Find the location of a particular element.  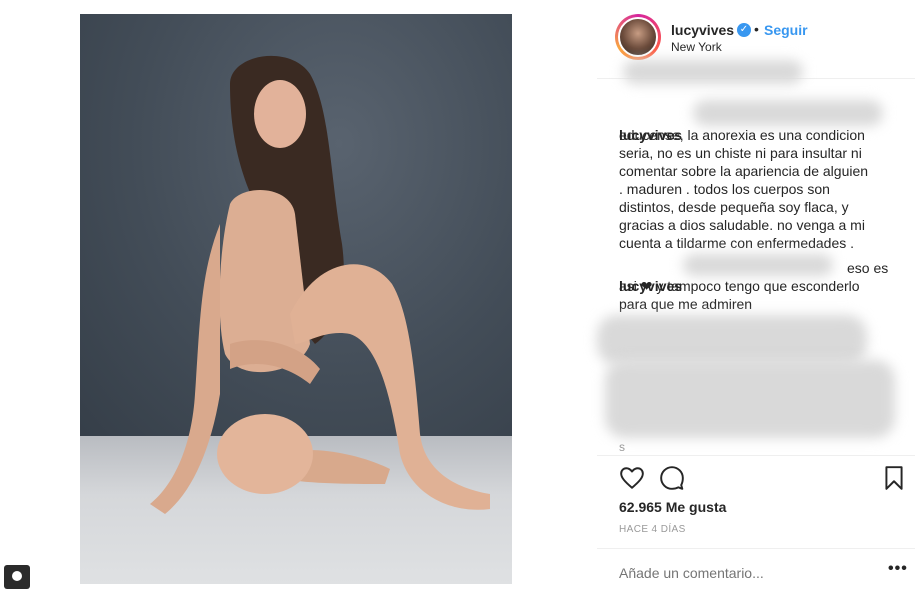

likes-count: 62.965 Me gusta is located at coordinates (672, 507).